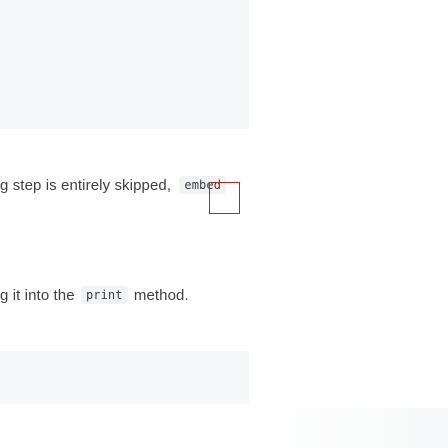 The image size is (448, 448). What do you see at coordinates (348, 428) in the screenshot?
I see `fade-overlay` at bounding box center [348, 428].